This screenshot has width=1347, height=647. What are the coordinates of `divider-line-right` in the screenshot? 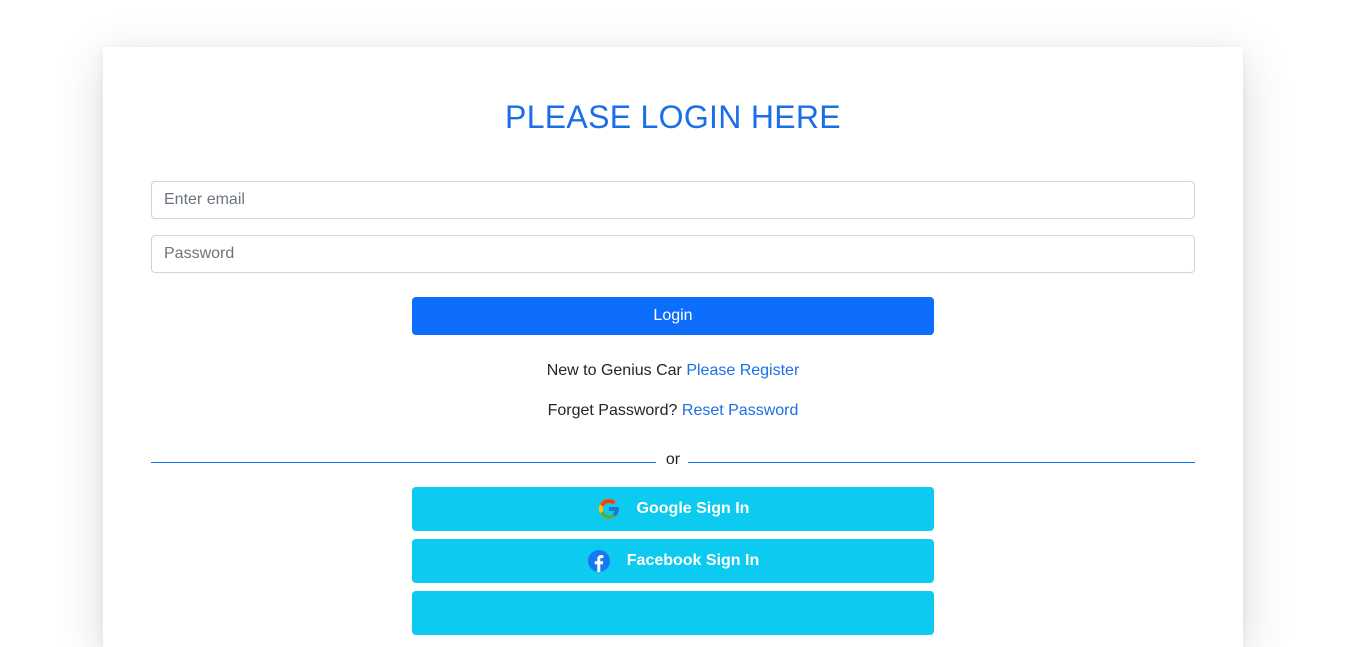 It's located at (941, 462).